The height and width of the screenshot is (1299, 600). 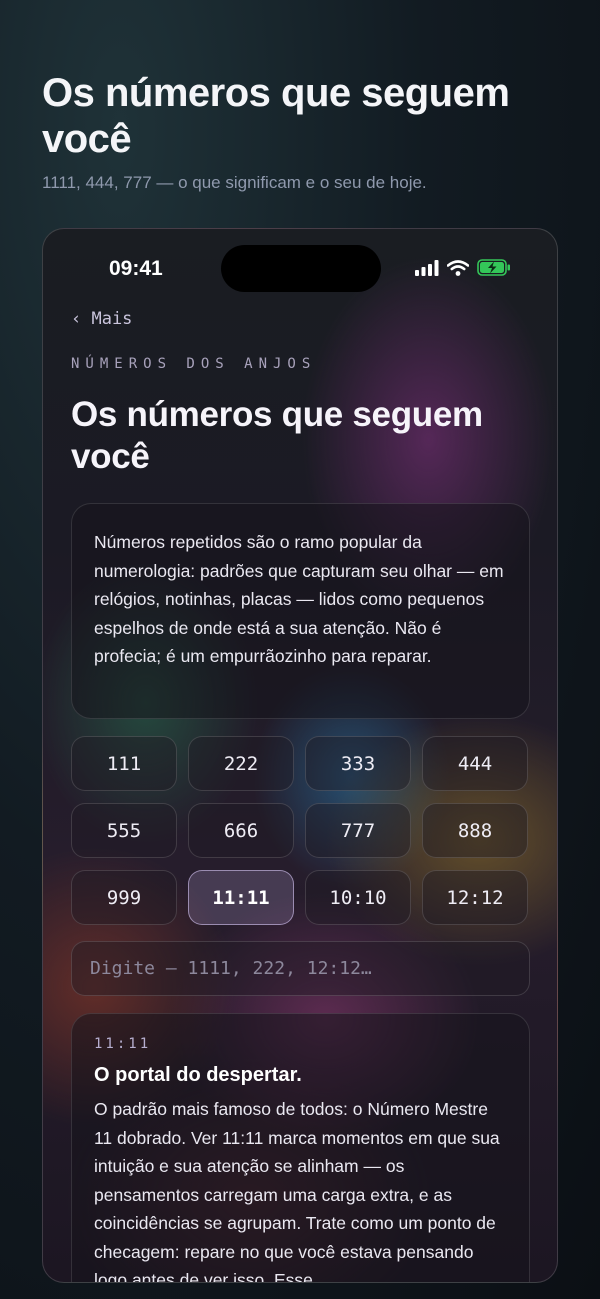 What do you see at coordinates (427, 267) in the screenshot?
I see `signal-icon` at bounding box center [427, 267].